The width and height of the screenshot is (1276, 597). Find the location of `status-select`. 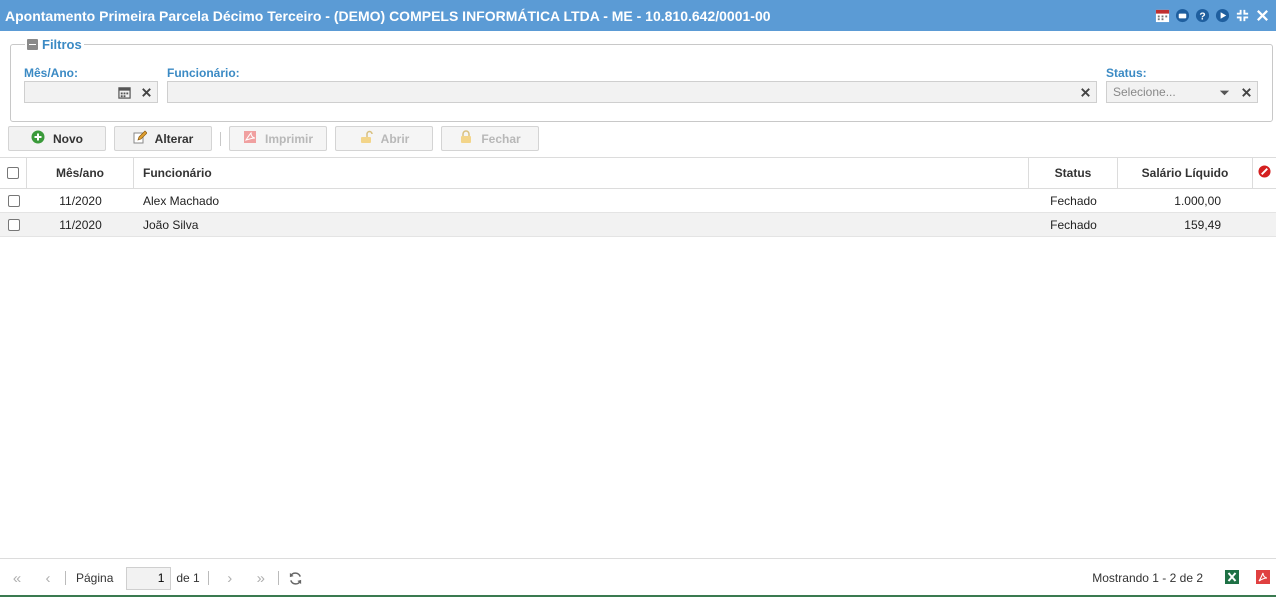

status-select is located at coordinates (1182, 92).